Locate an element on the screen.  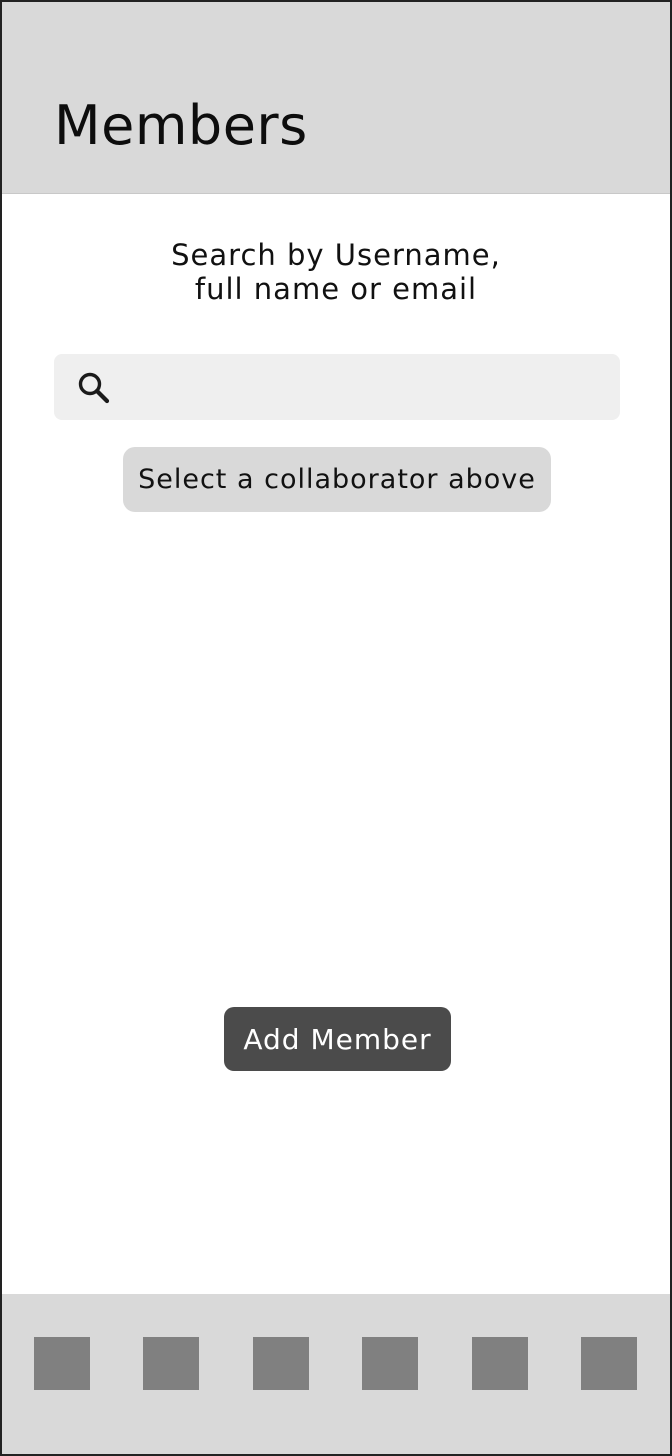
collaborator-selection-placeholder: Select a collaborator above is located at coordinates (337, 479).